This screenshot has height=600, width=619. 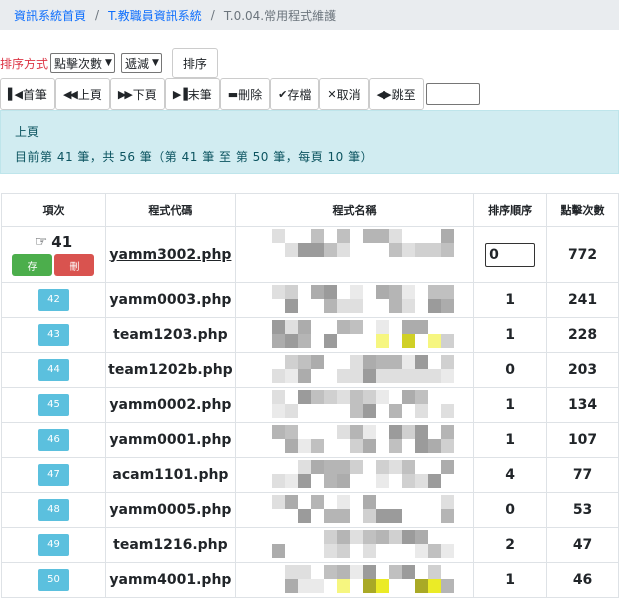 I want to click on last-record-button: ▶▐ 末筆, so click(x=192, y=94).